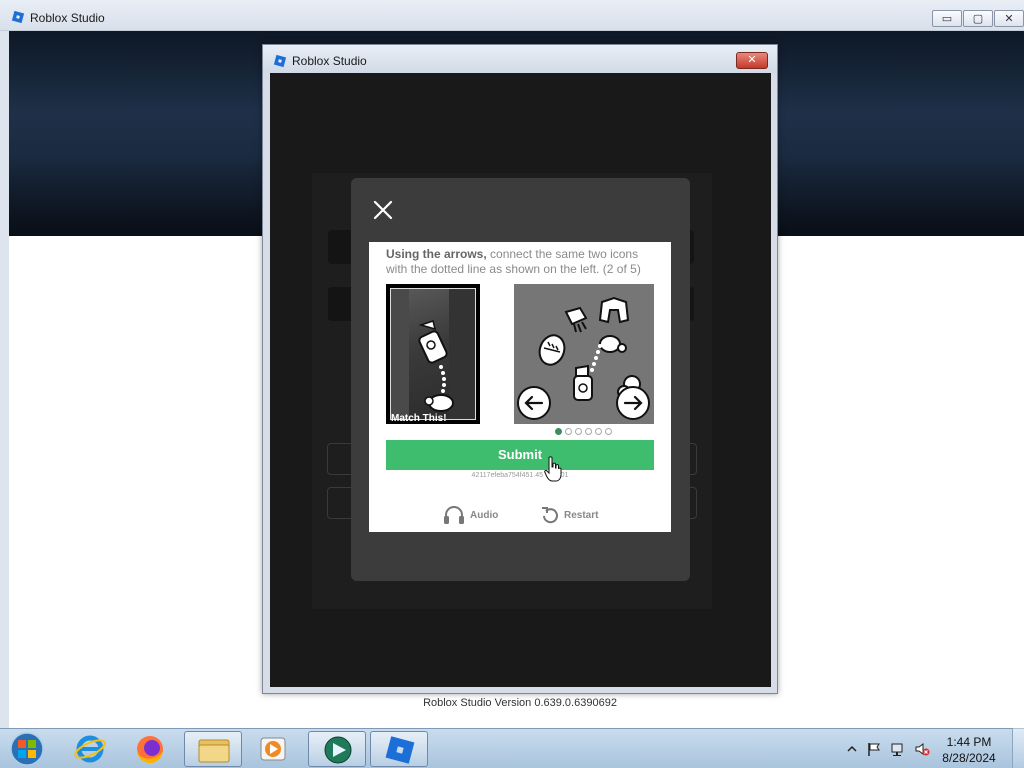 This screenshot has width=1024, height=768. Describe the element at coordinates (553, 469) in the screenshot. I see `hand-pointer-cursor-icon` at that location.